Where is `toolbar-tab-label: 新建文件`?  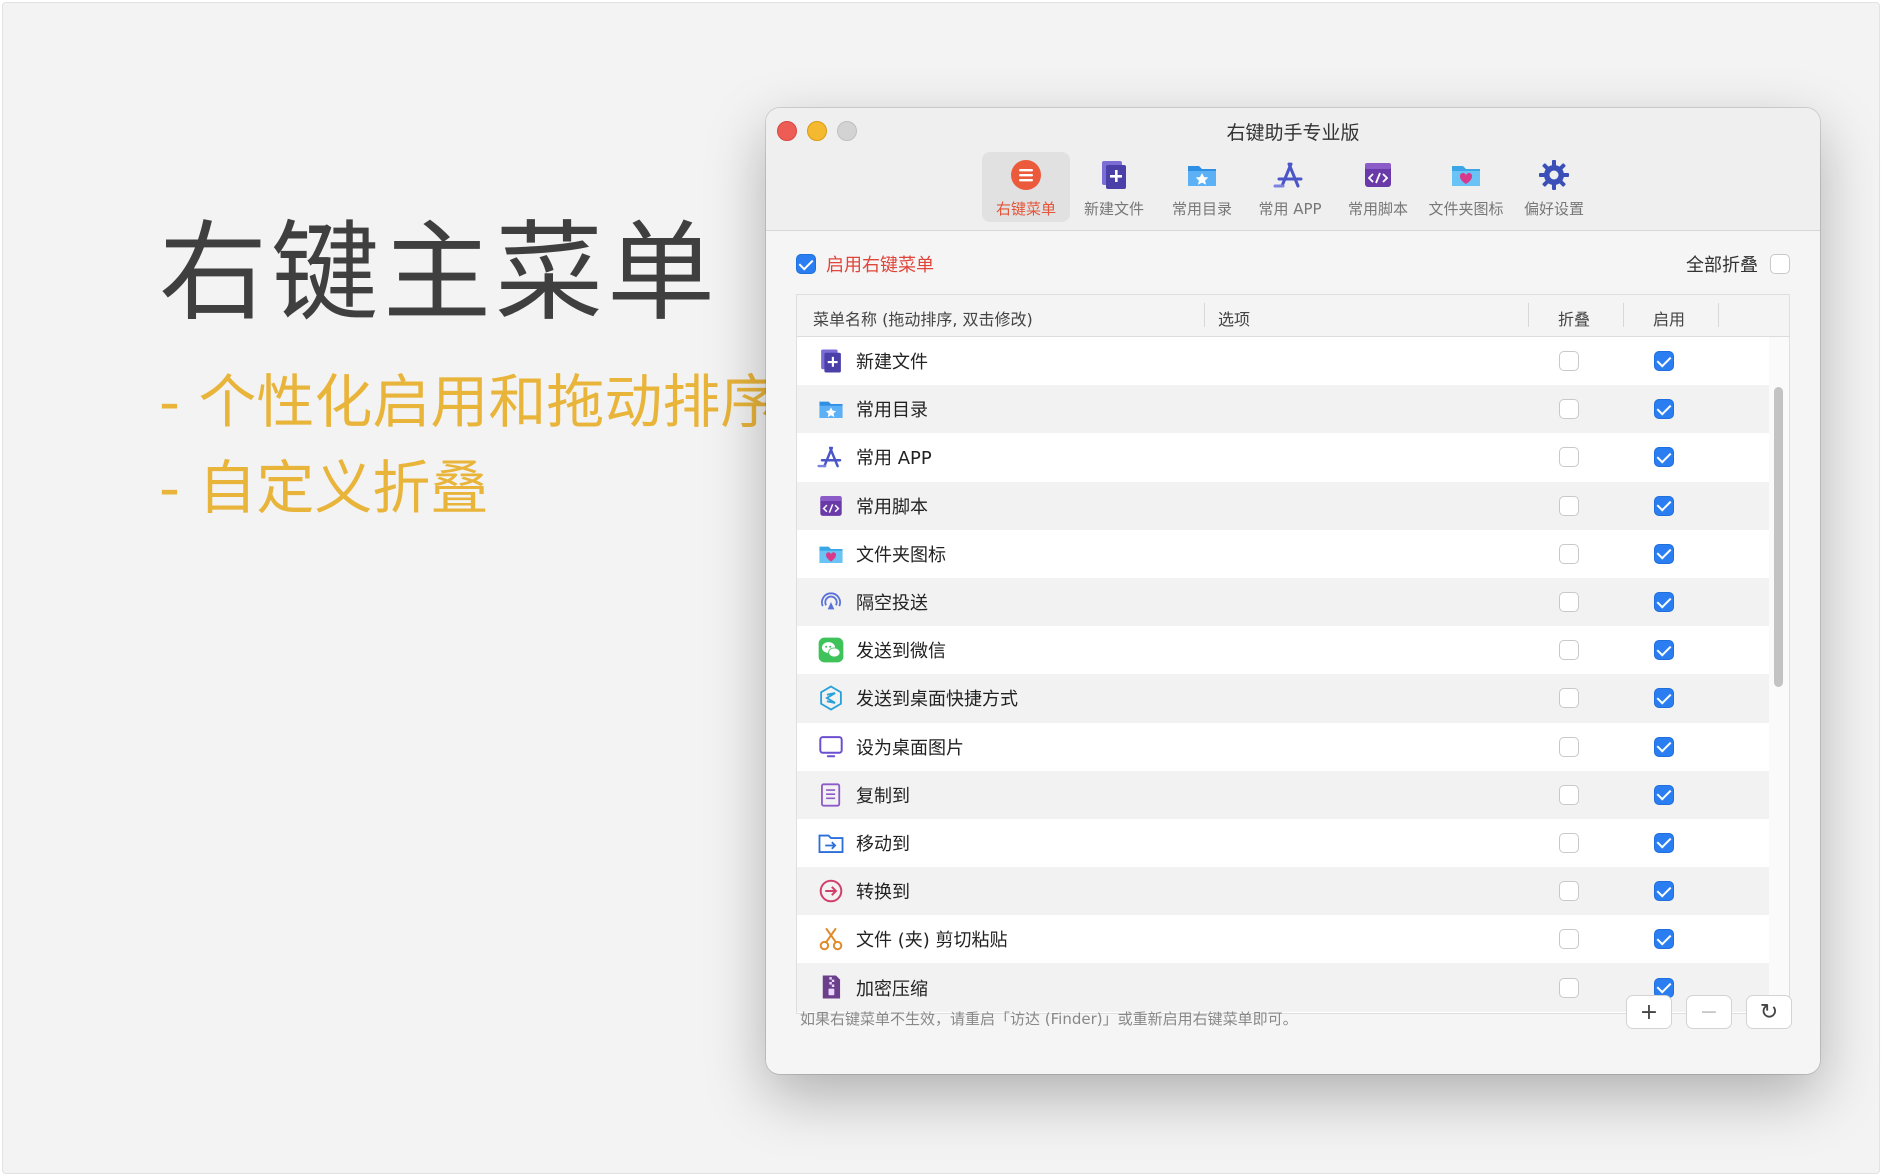 toolbar-tab-label: 新建文件 is located at coordinates (1113, 209).